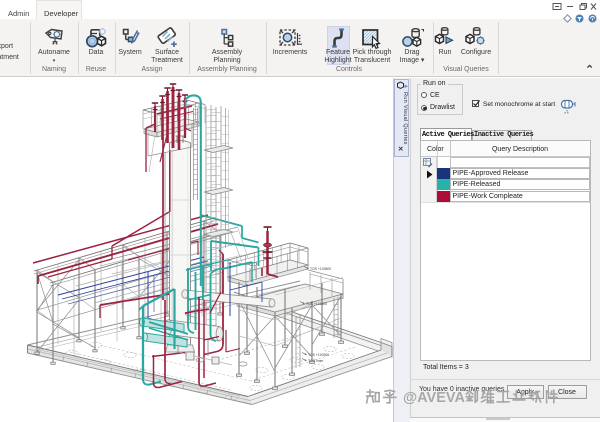  What do you see at coordinates (320, 269) in the screenshot?
I see `svg-text: TOS +103500` at bounding box center [320, 269].